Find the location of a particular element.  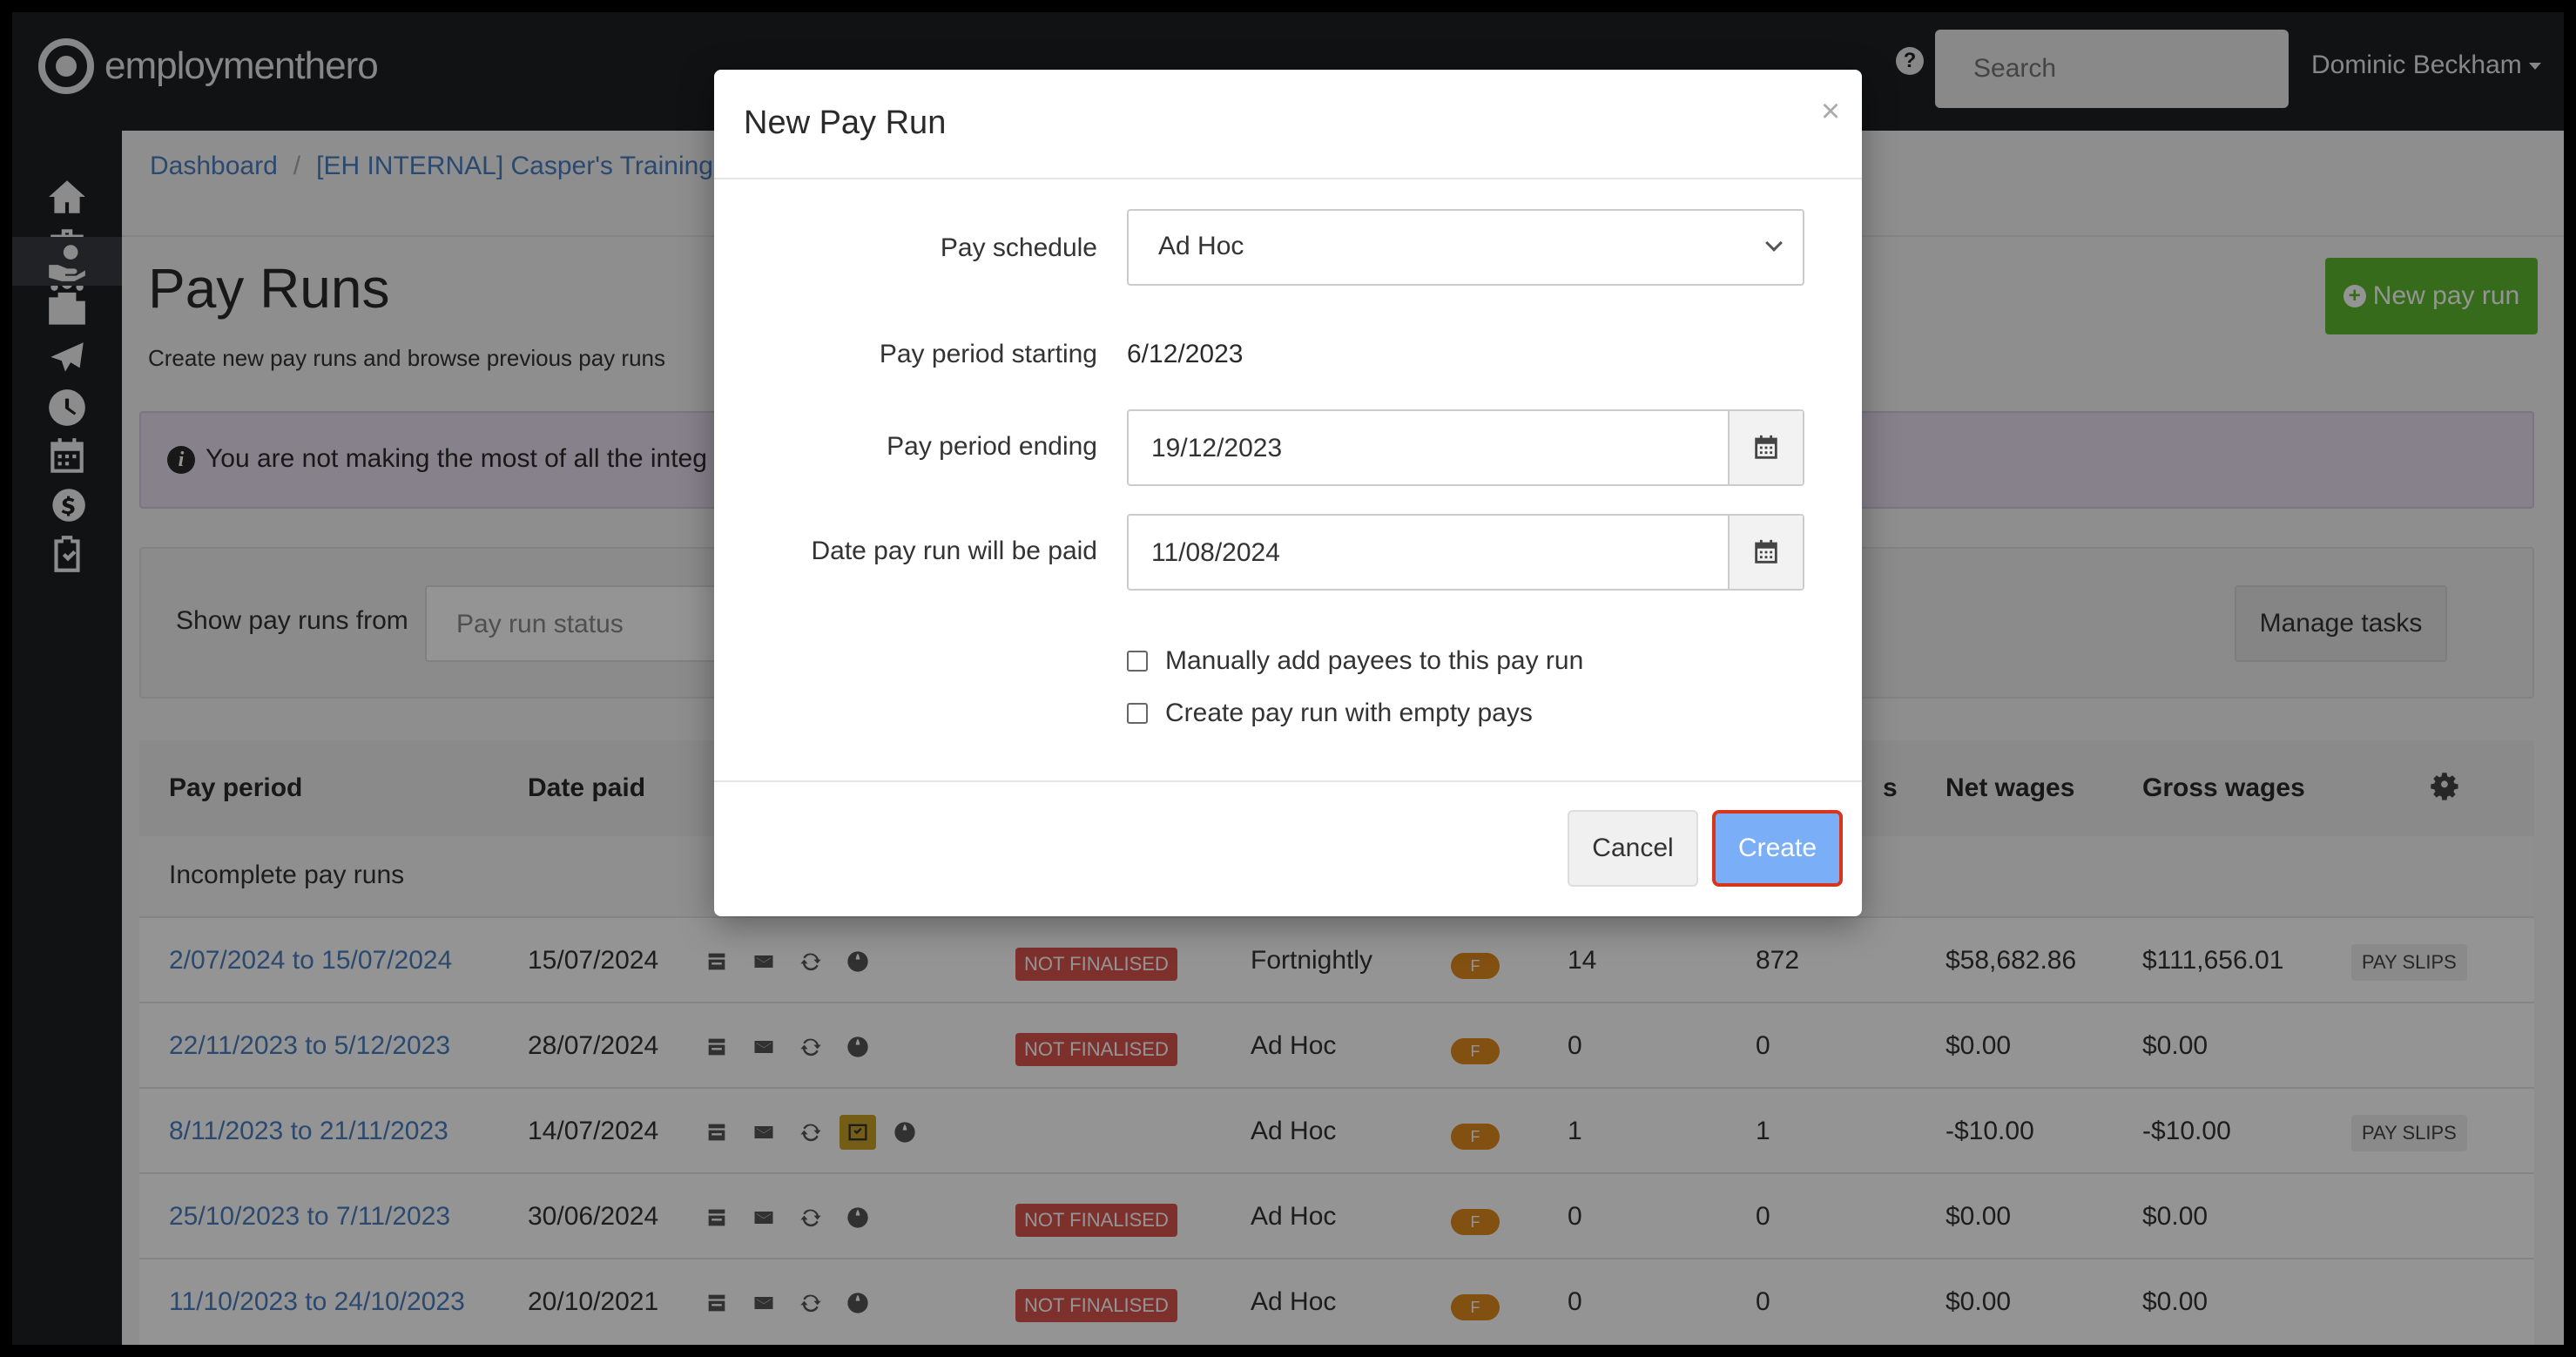

period-end-calendar-button is located at coordinates (1765, 447).